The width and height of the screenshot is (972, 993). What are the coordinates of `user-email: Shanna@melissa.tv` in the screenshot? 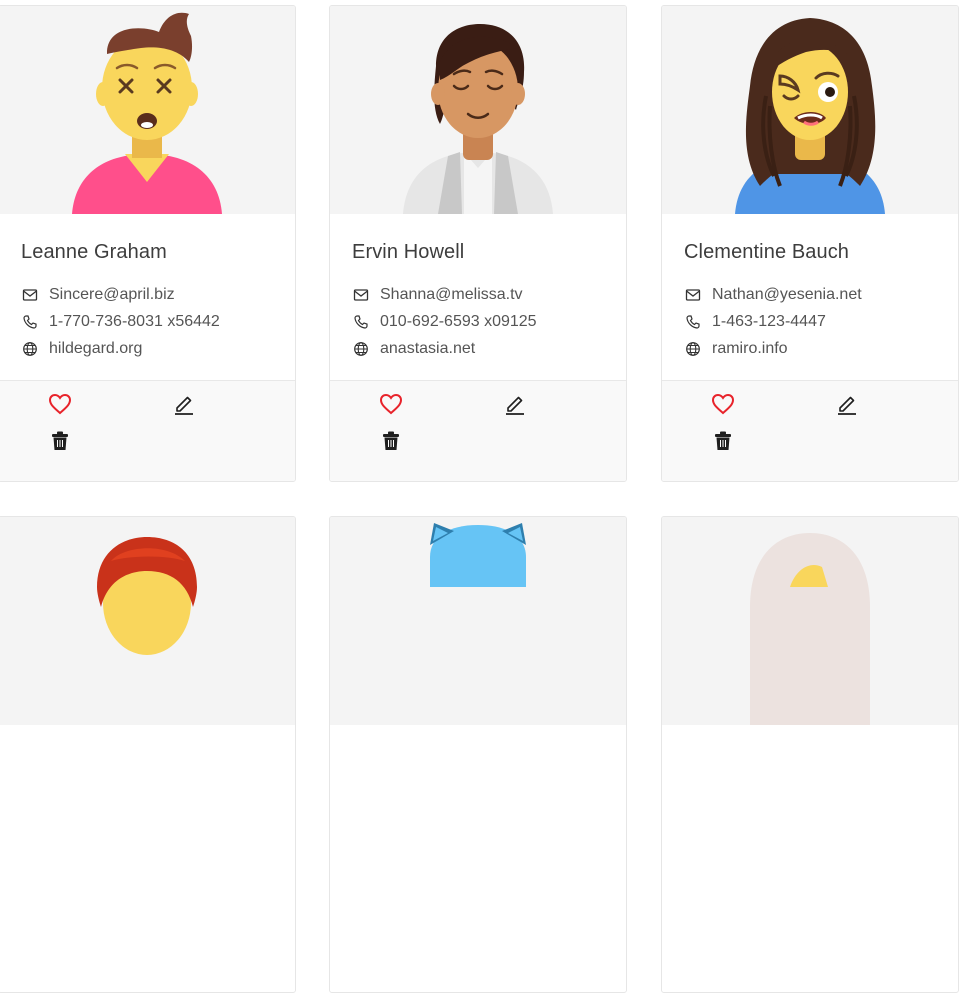 It's located at (451, 295).